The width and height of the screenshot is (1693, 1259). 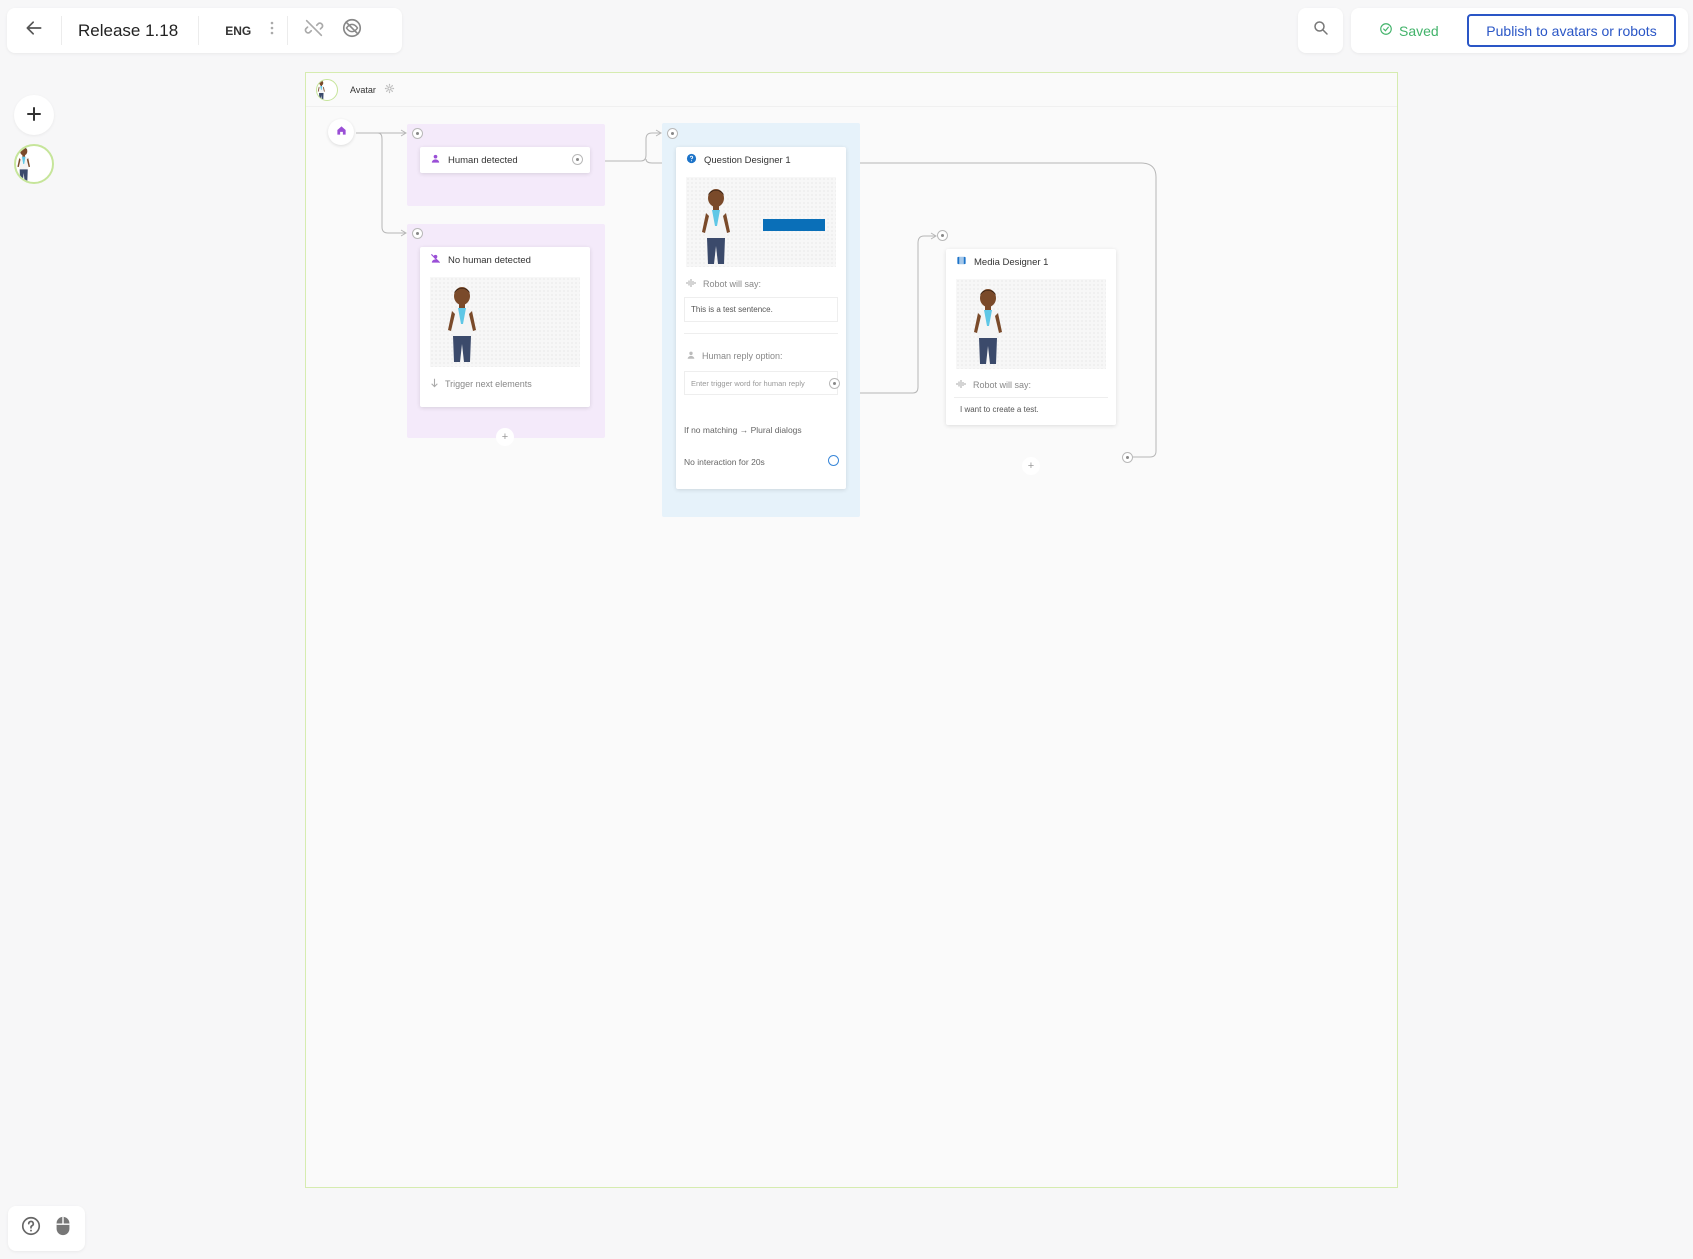 What do you see at coordinates (130, 31) in the screenshot?
I see `project-title: Release 1.18` at bounding box center [130, 31].